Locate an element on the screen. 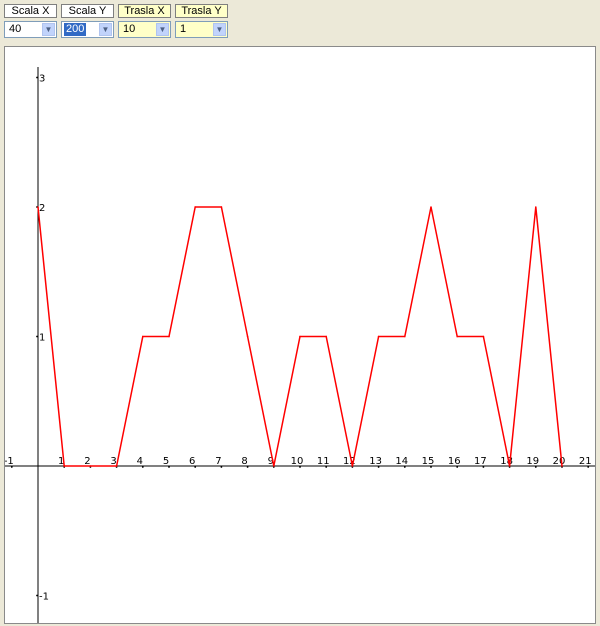  x-tick-label: 14 is located at coordinates (401, 461).